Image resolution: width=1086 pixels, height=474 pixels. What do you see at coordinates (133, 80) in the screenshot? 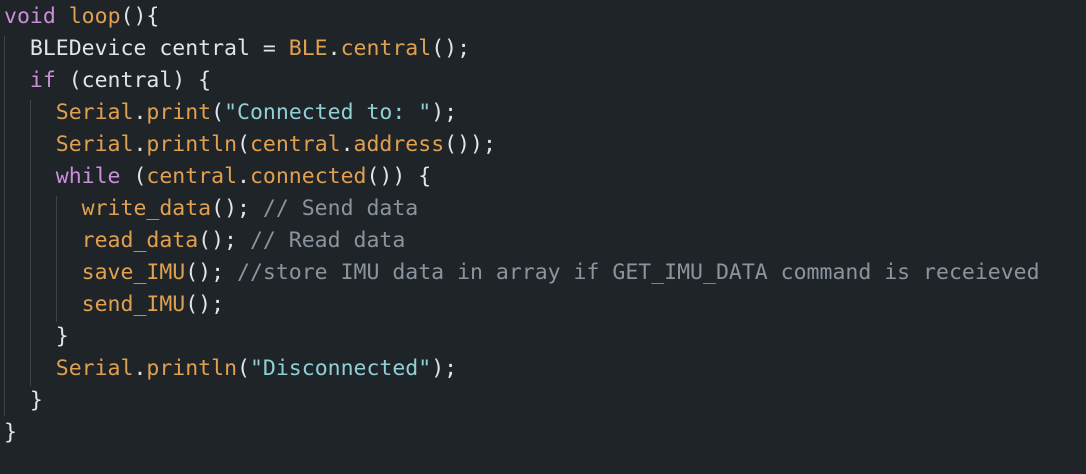
I see `code-token-pl: (central) {` at bounding box center [133, 80].